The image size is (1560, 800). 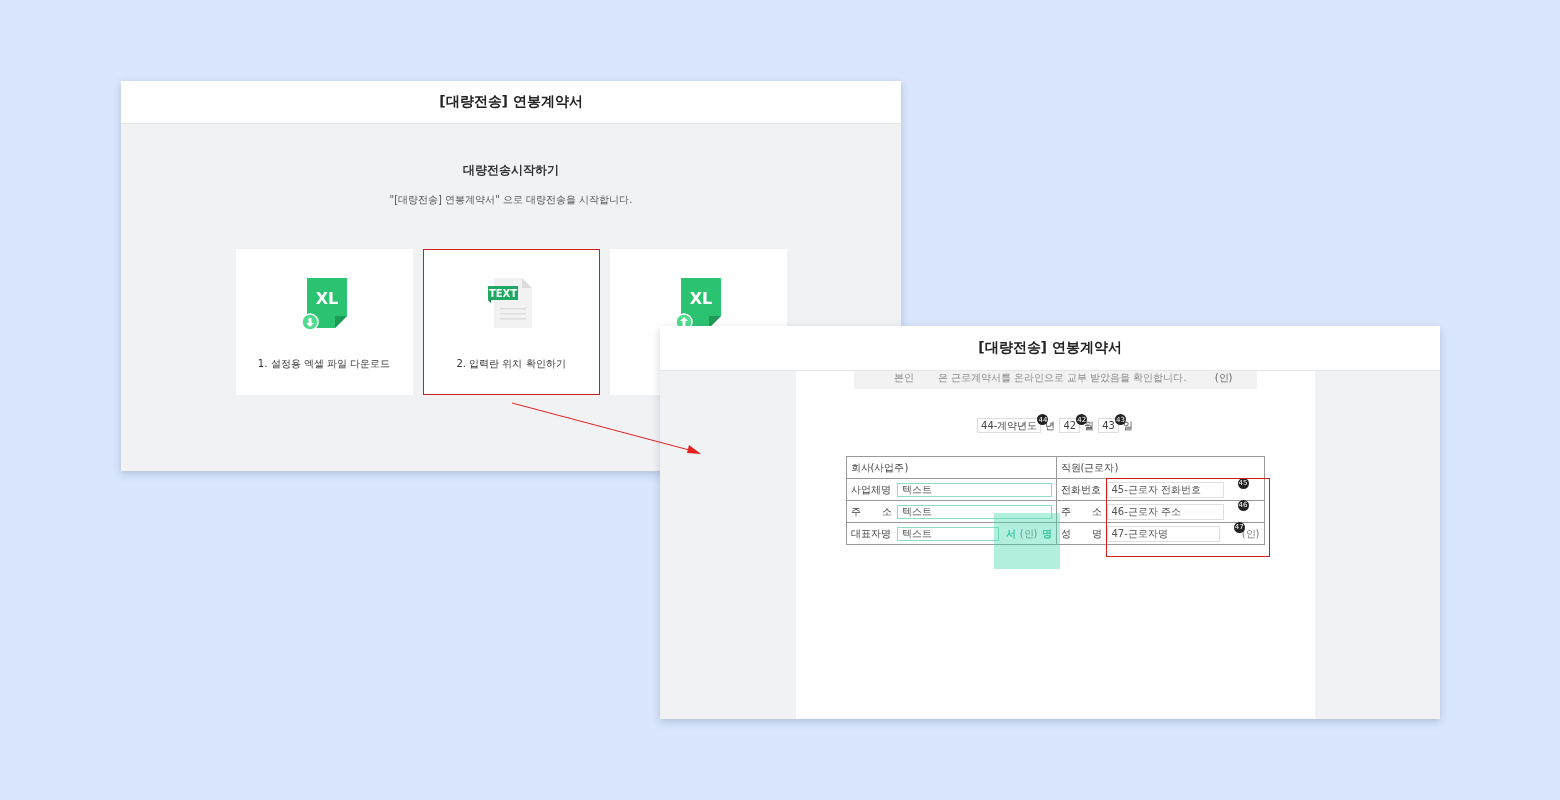 I want to click on signer-text: 본인, so click(x=903, y=378).